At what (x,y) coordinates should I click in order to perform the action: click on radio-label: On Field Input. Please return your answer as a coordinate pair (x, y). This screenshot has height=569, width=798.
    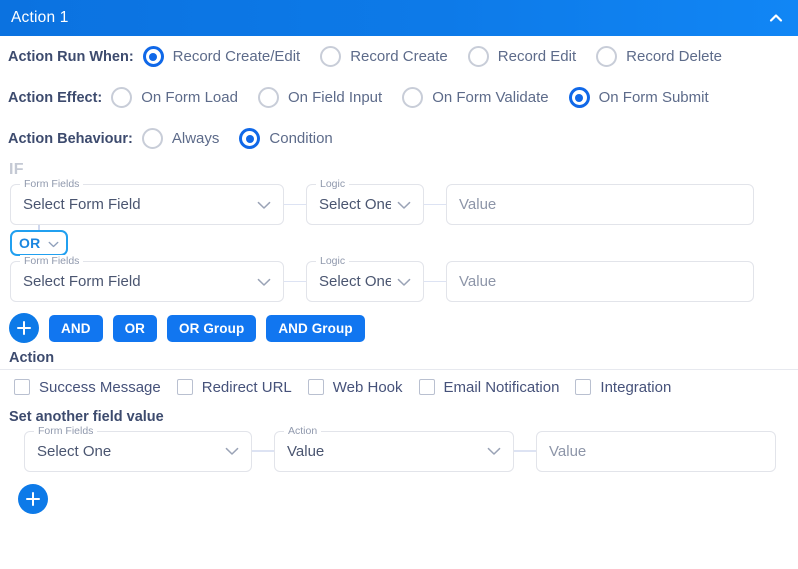
    Looking at the image, I should click on (335, 97).